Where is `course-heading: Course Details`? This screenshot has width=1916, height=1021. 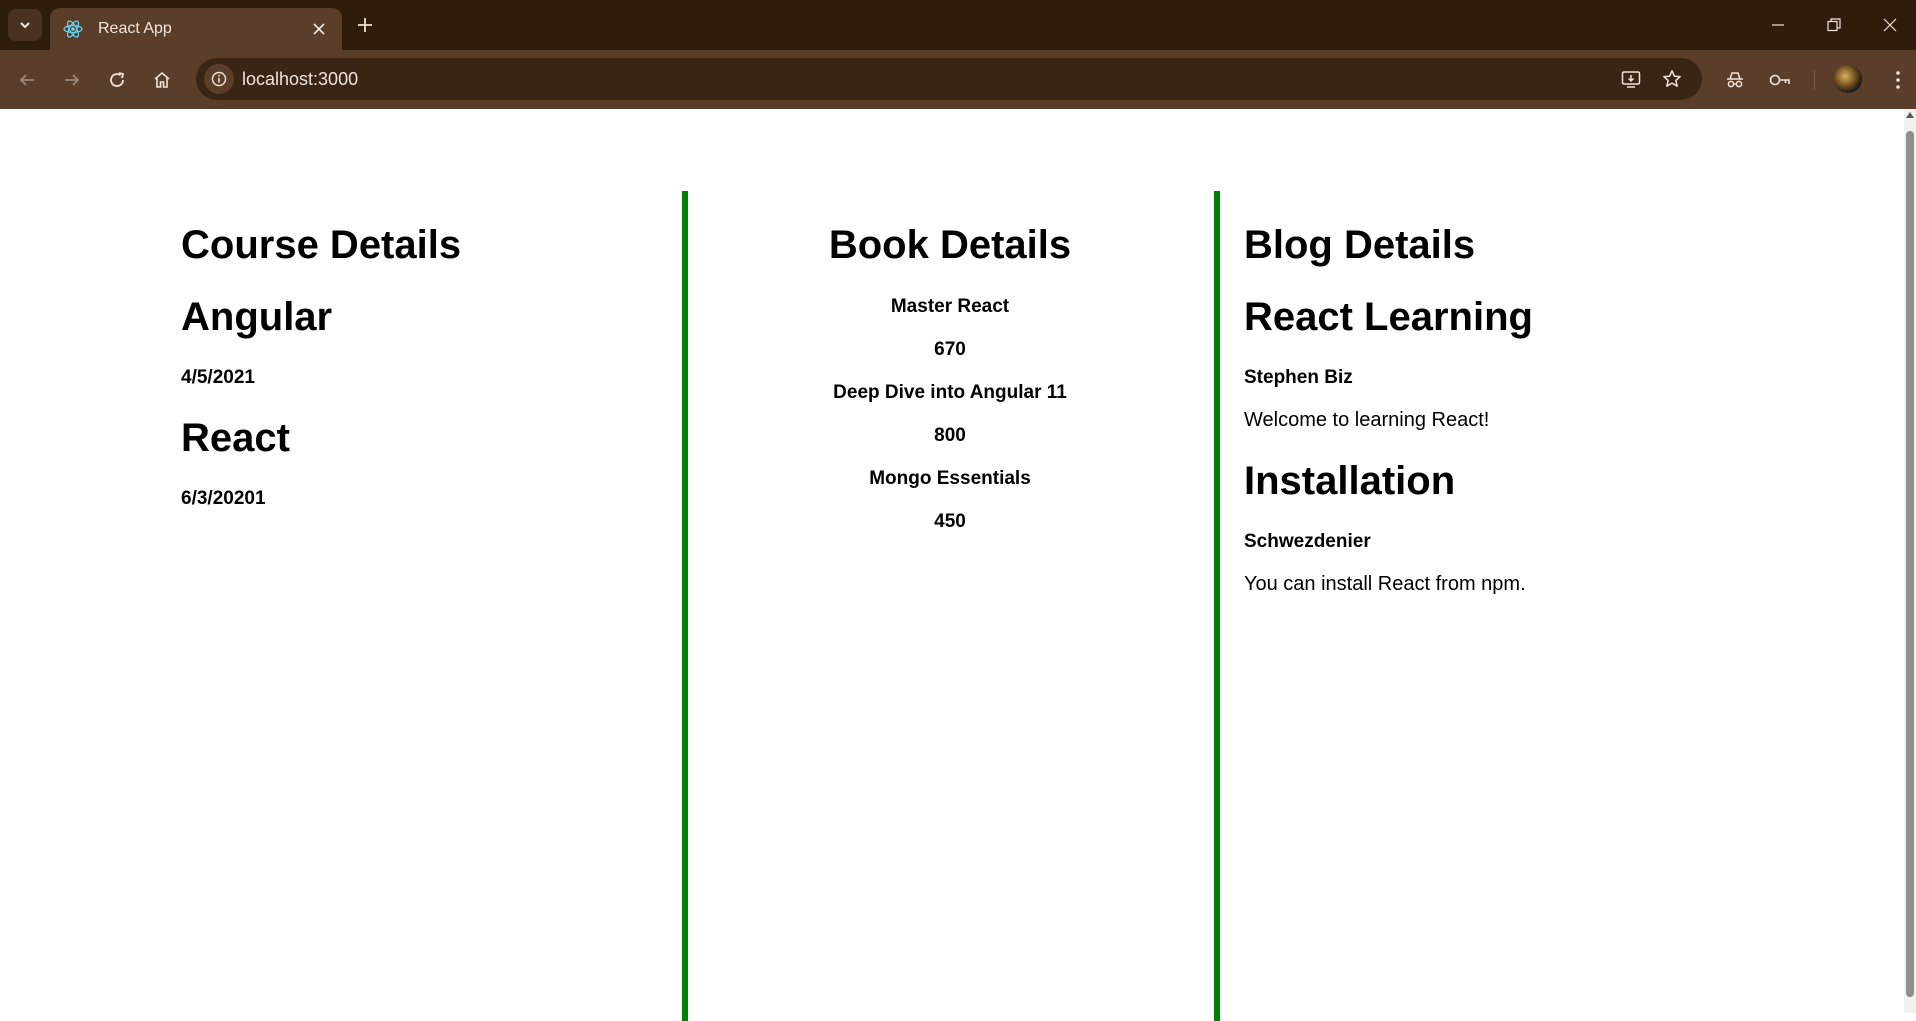
course-heading: Course Details is located at coordinates (321, 245).